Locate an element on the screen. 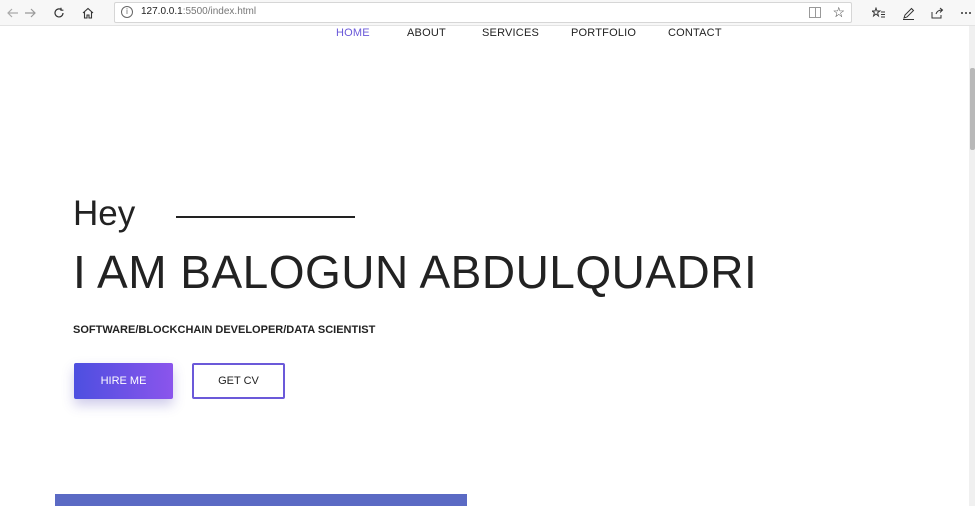 Image resolution: width=975 pixels, height=506 pixels. site-info-icon: i is located at coordinates (127, 12).